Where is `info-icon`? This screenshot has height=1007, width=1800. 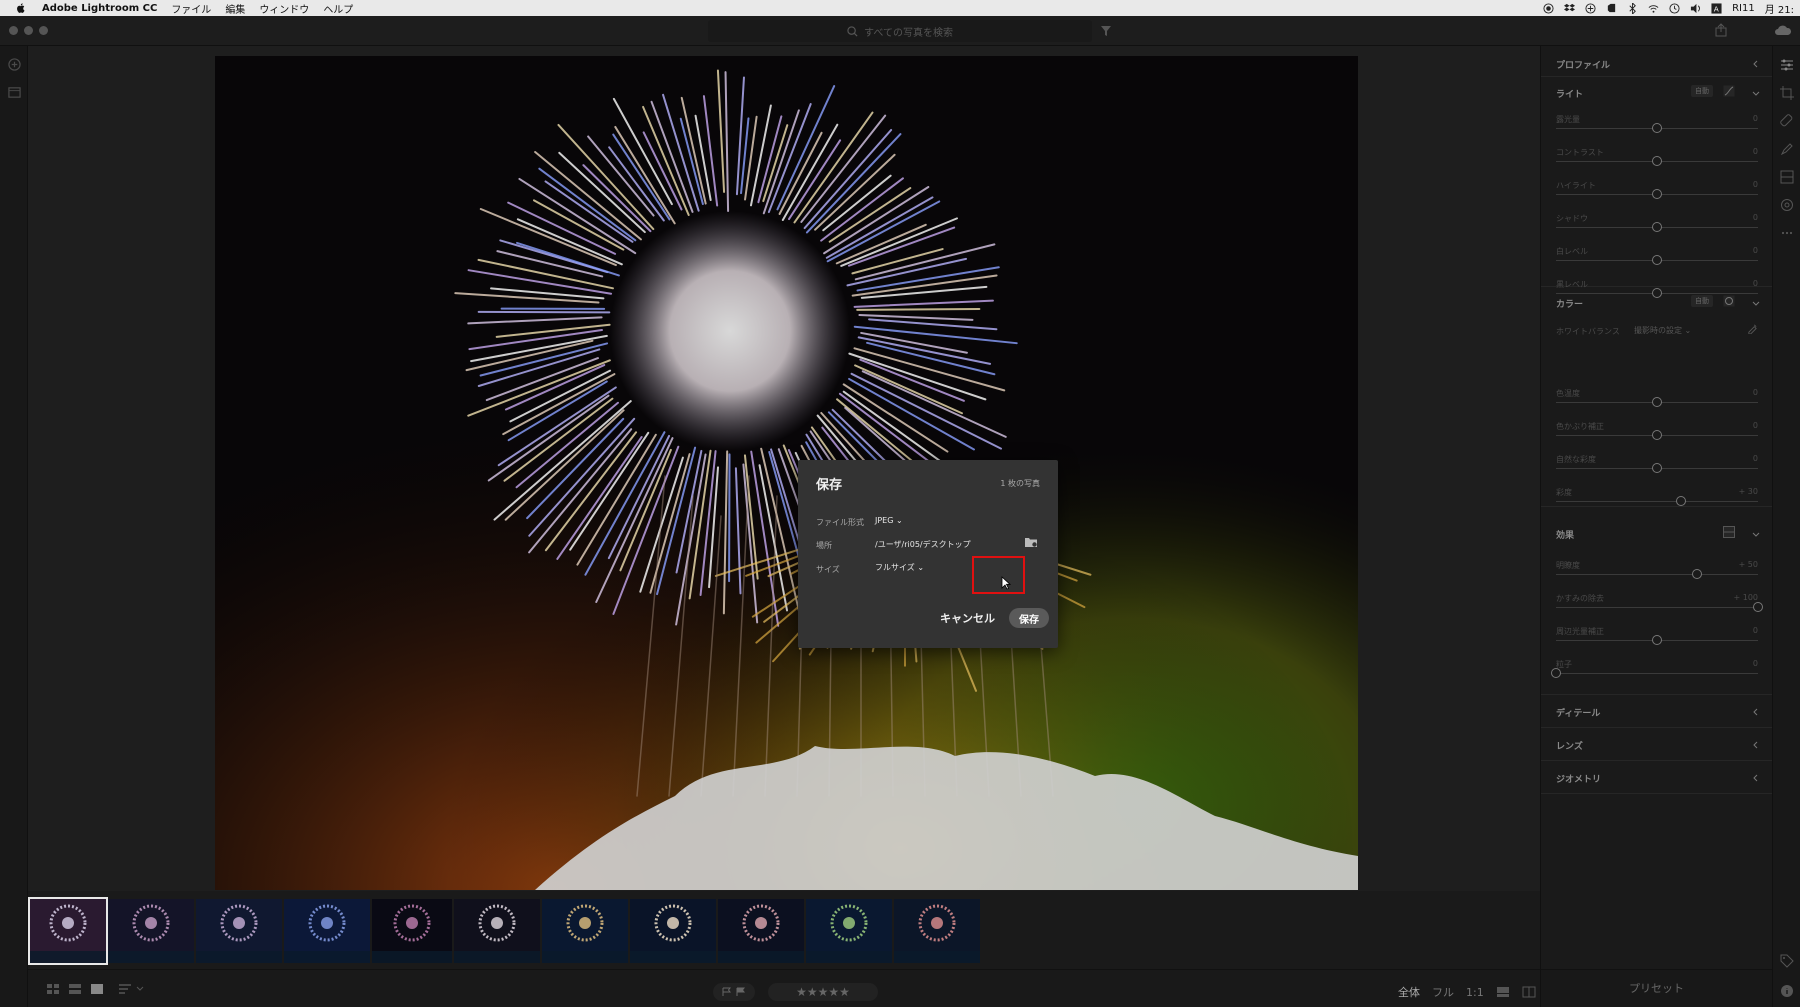 info-icon is located at coordinates (1787, 991).